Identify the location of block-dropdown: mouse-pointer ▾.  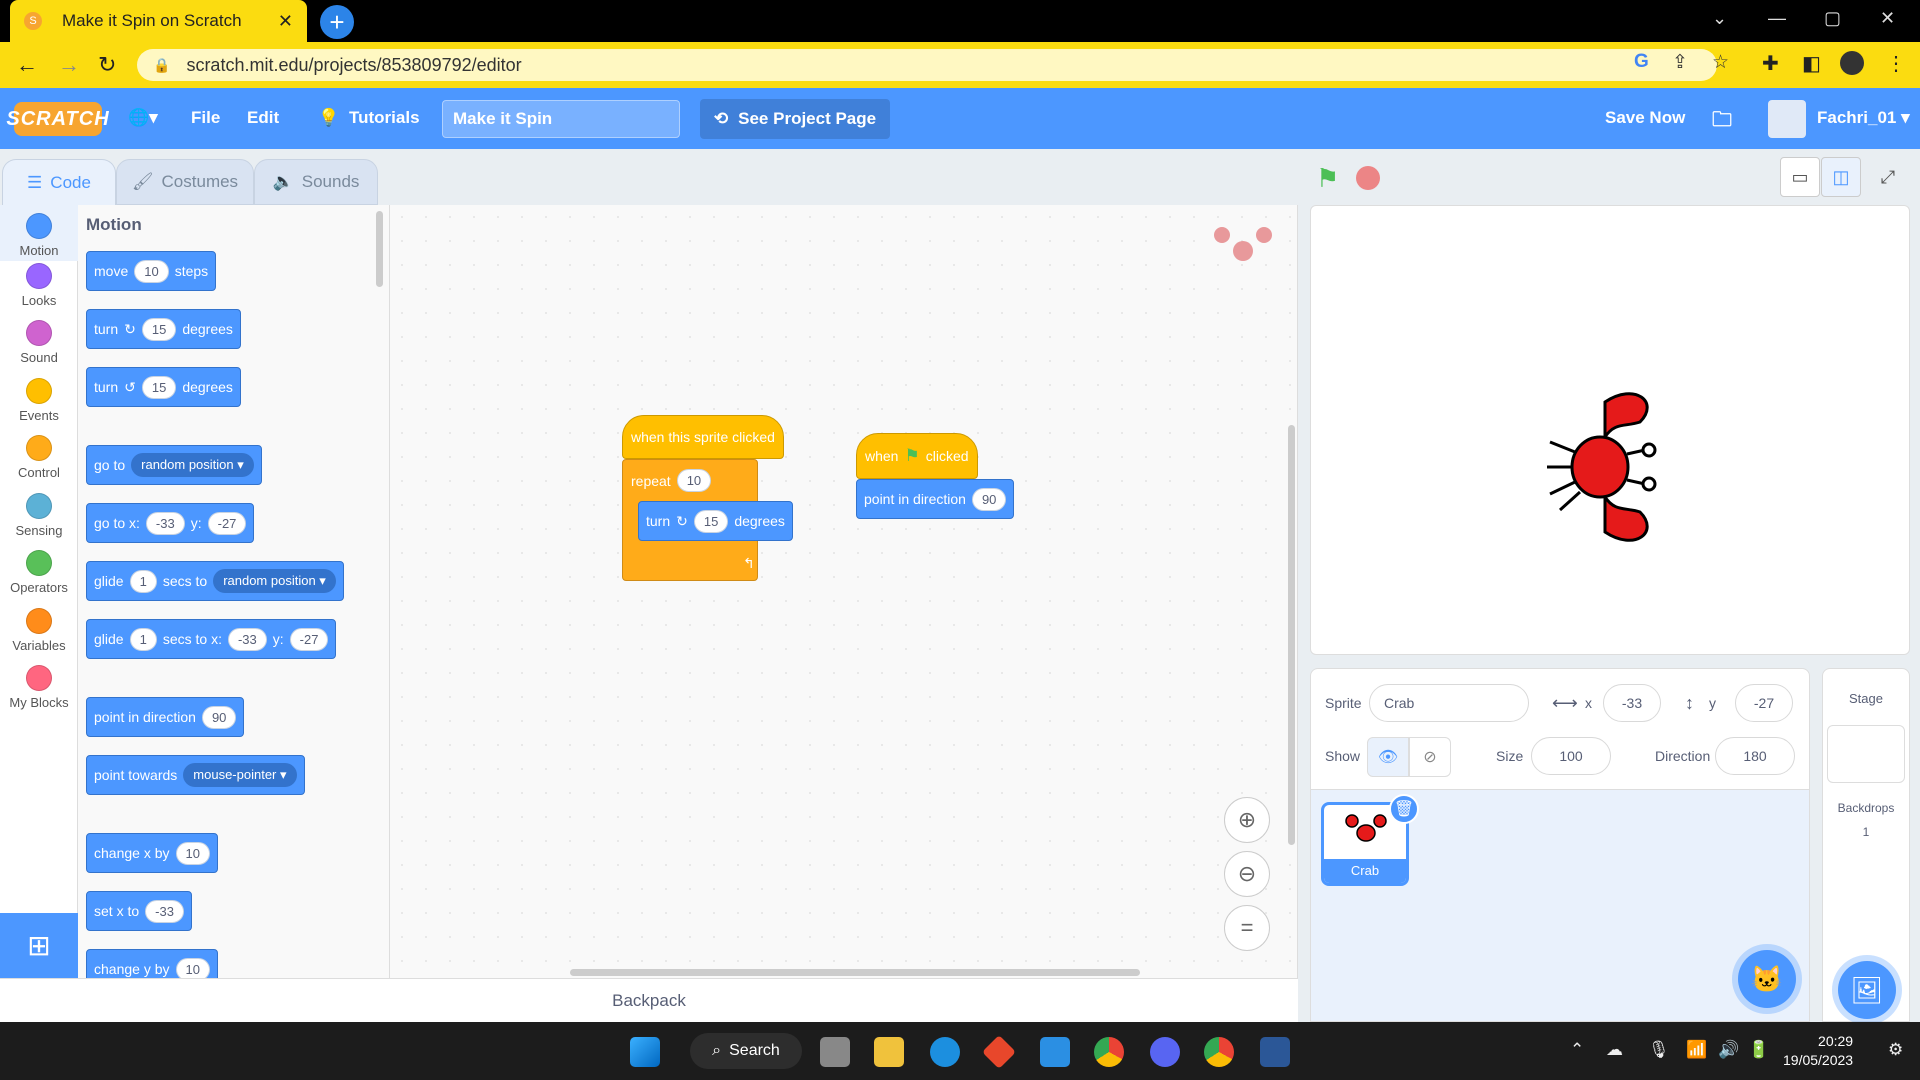
(240, 775).